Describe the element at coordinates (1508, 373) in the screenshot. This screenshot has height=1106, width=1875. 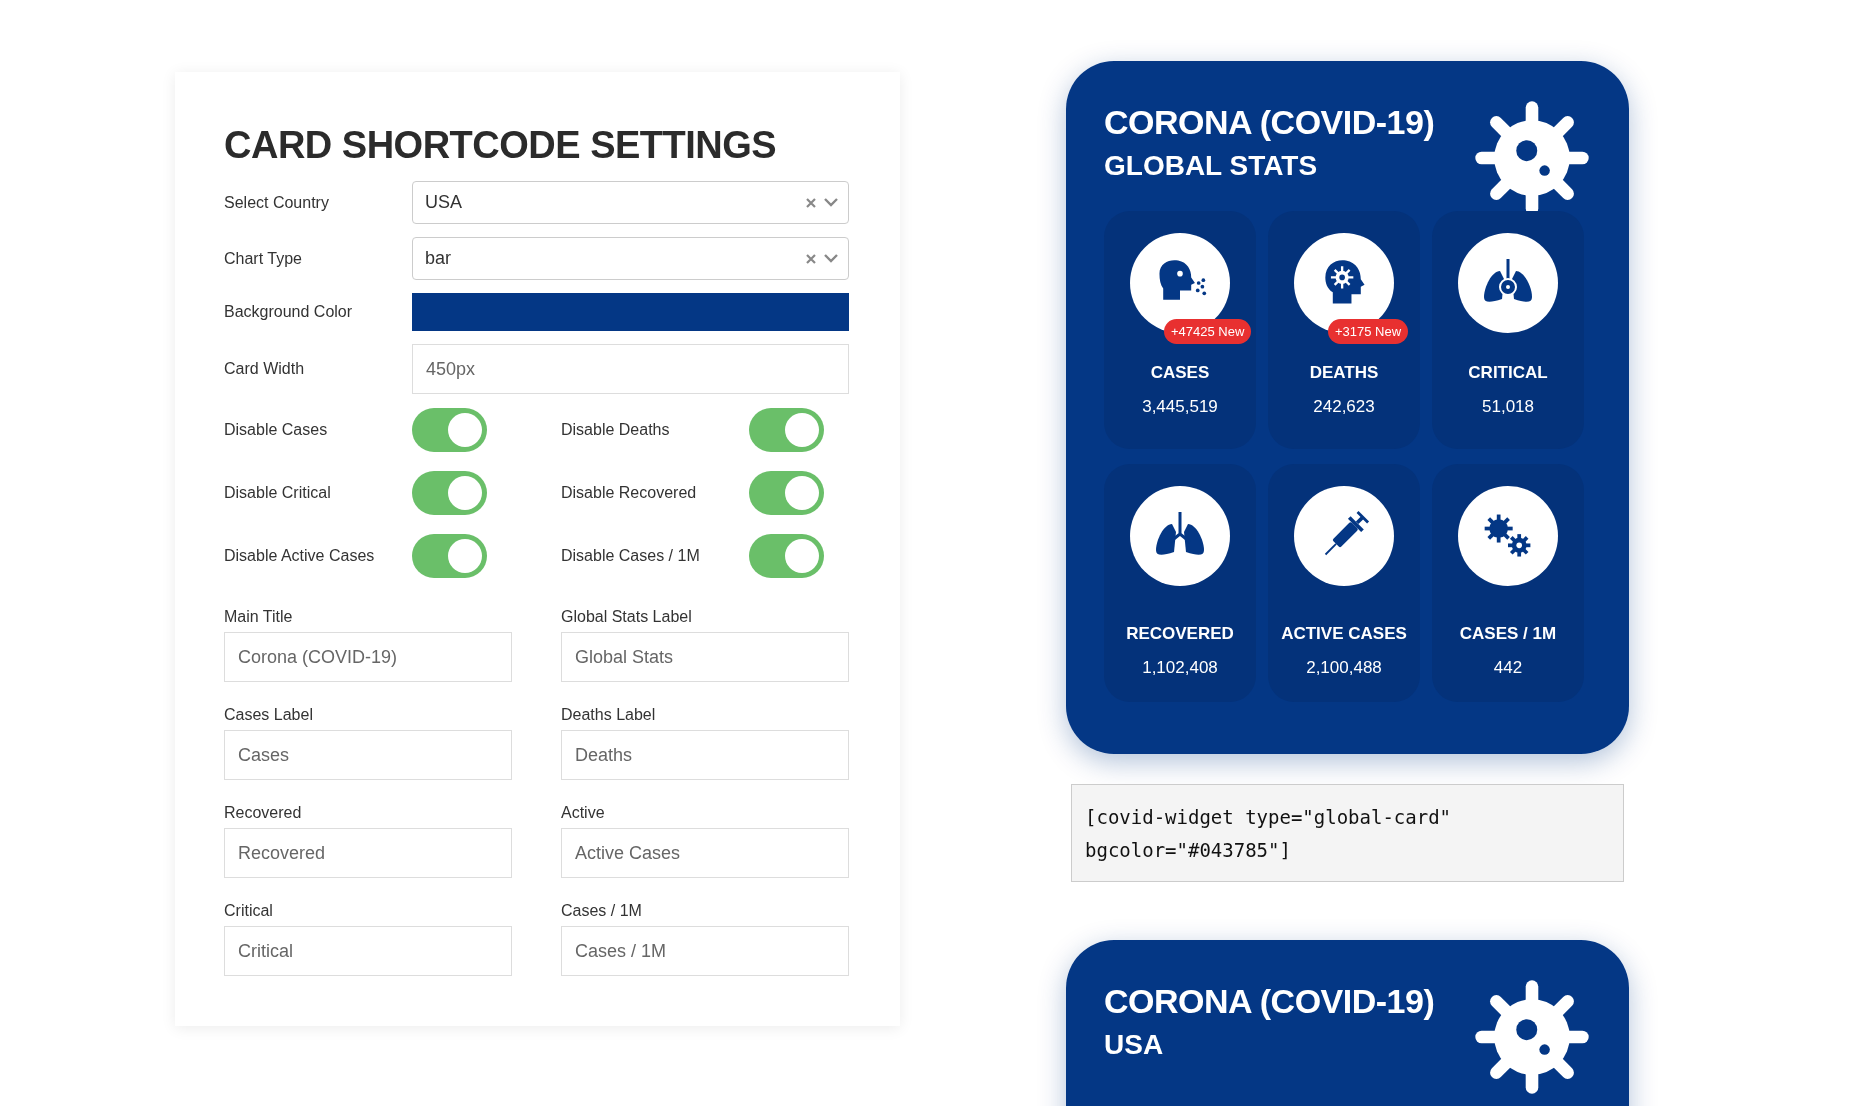
I see `stat-label: CRITICAL` at that location.